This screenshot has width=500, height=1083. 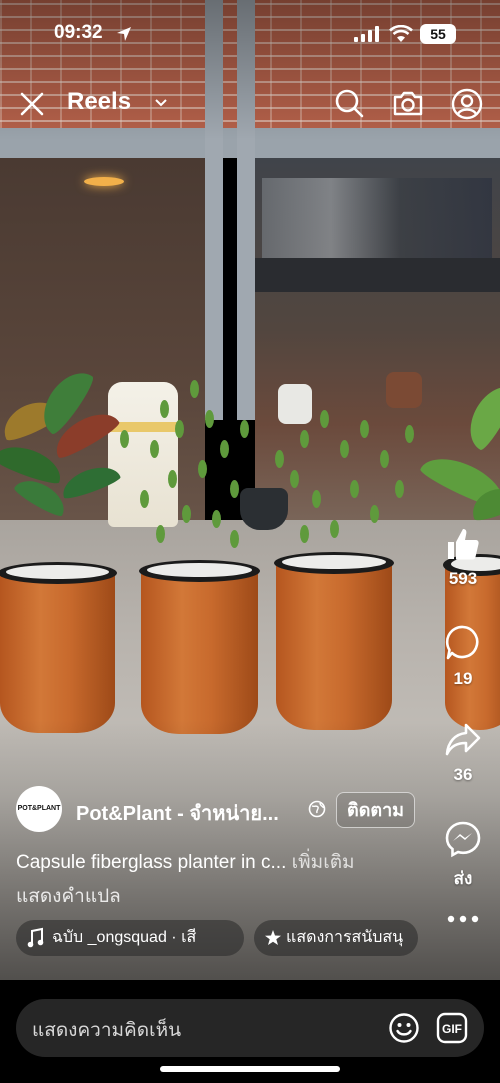 I want to click on thumbs-up-icon, so click(x=463, y=544).